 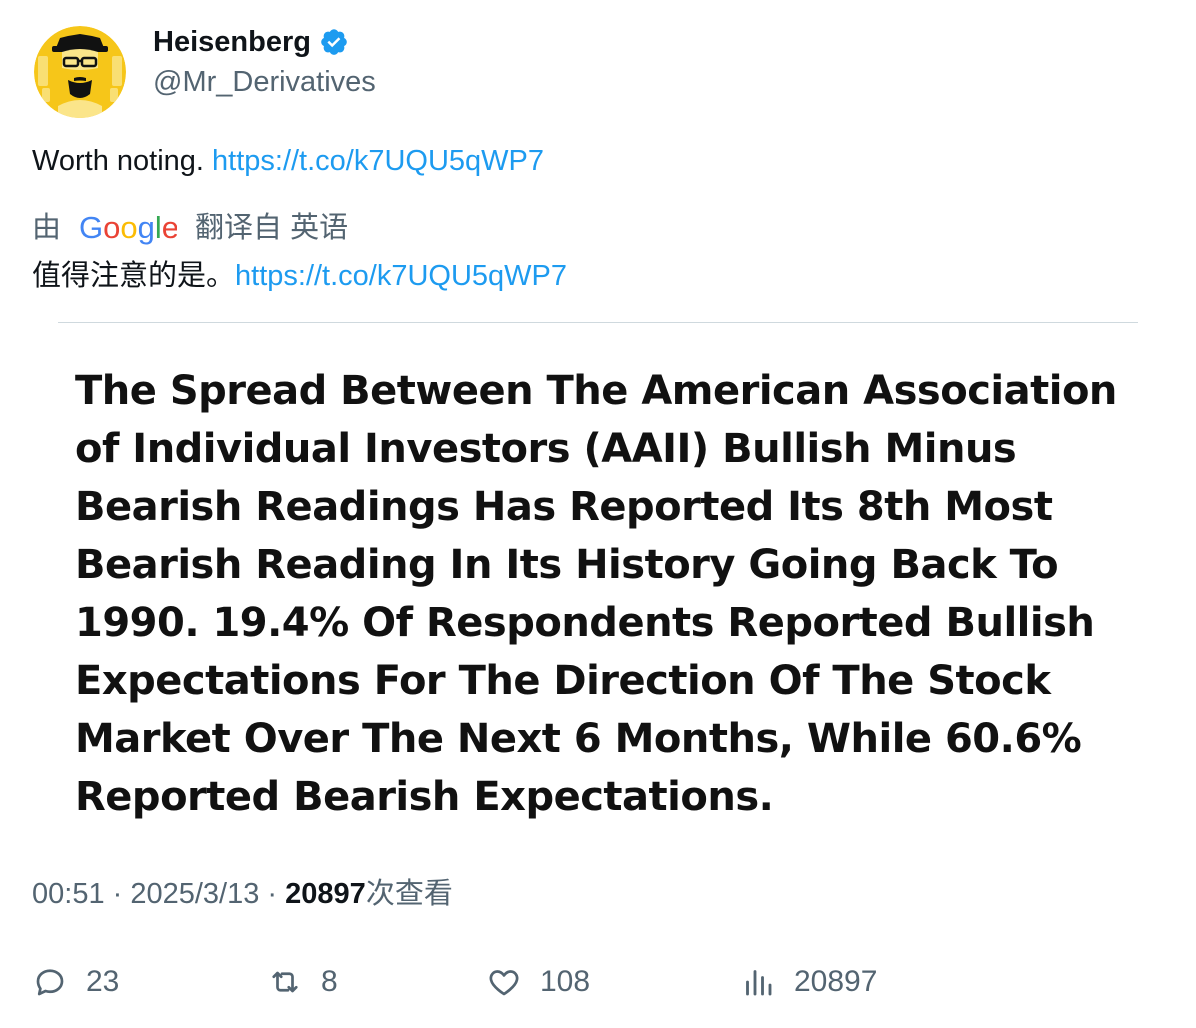 What do you see at coordinates (334, 42) in the screenshot?
I see `verified-badge-icon` at bounding box center [334, 42].